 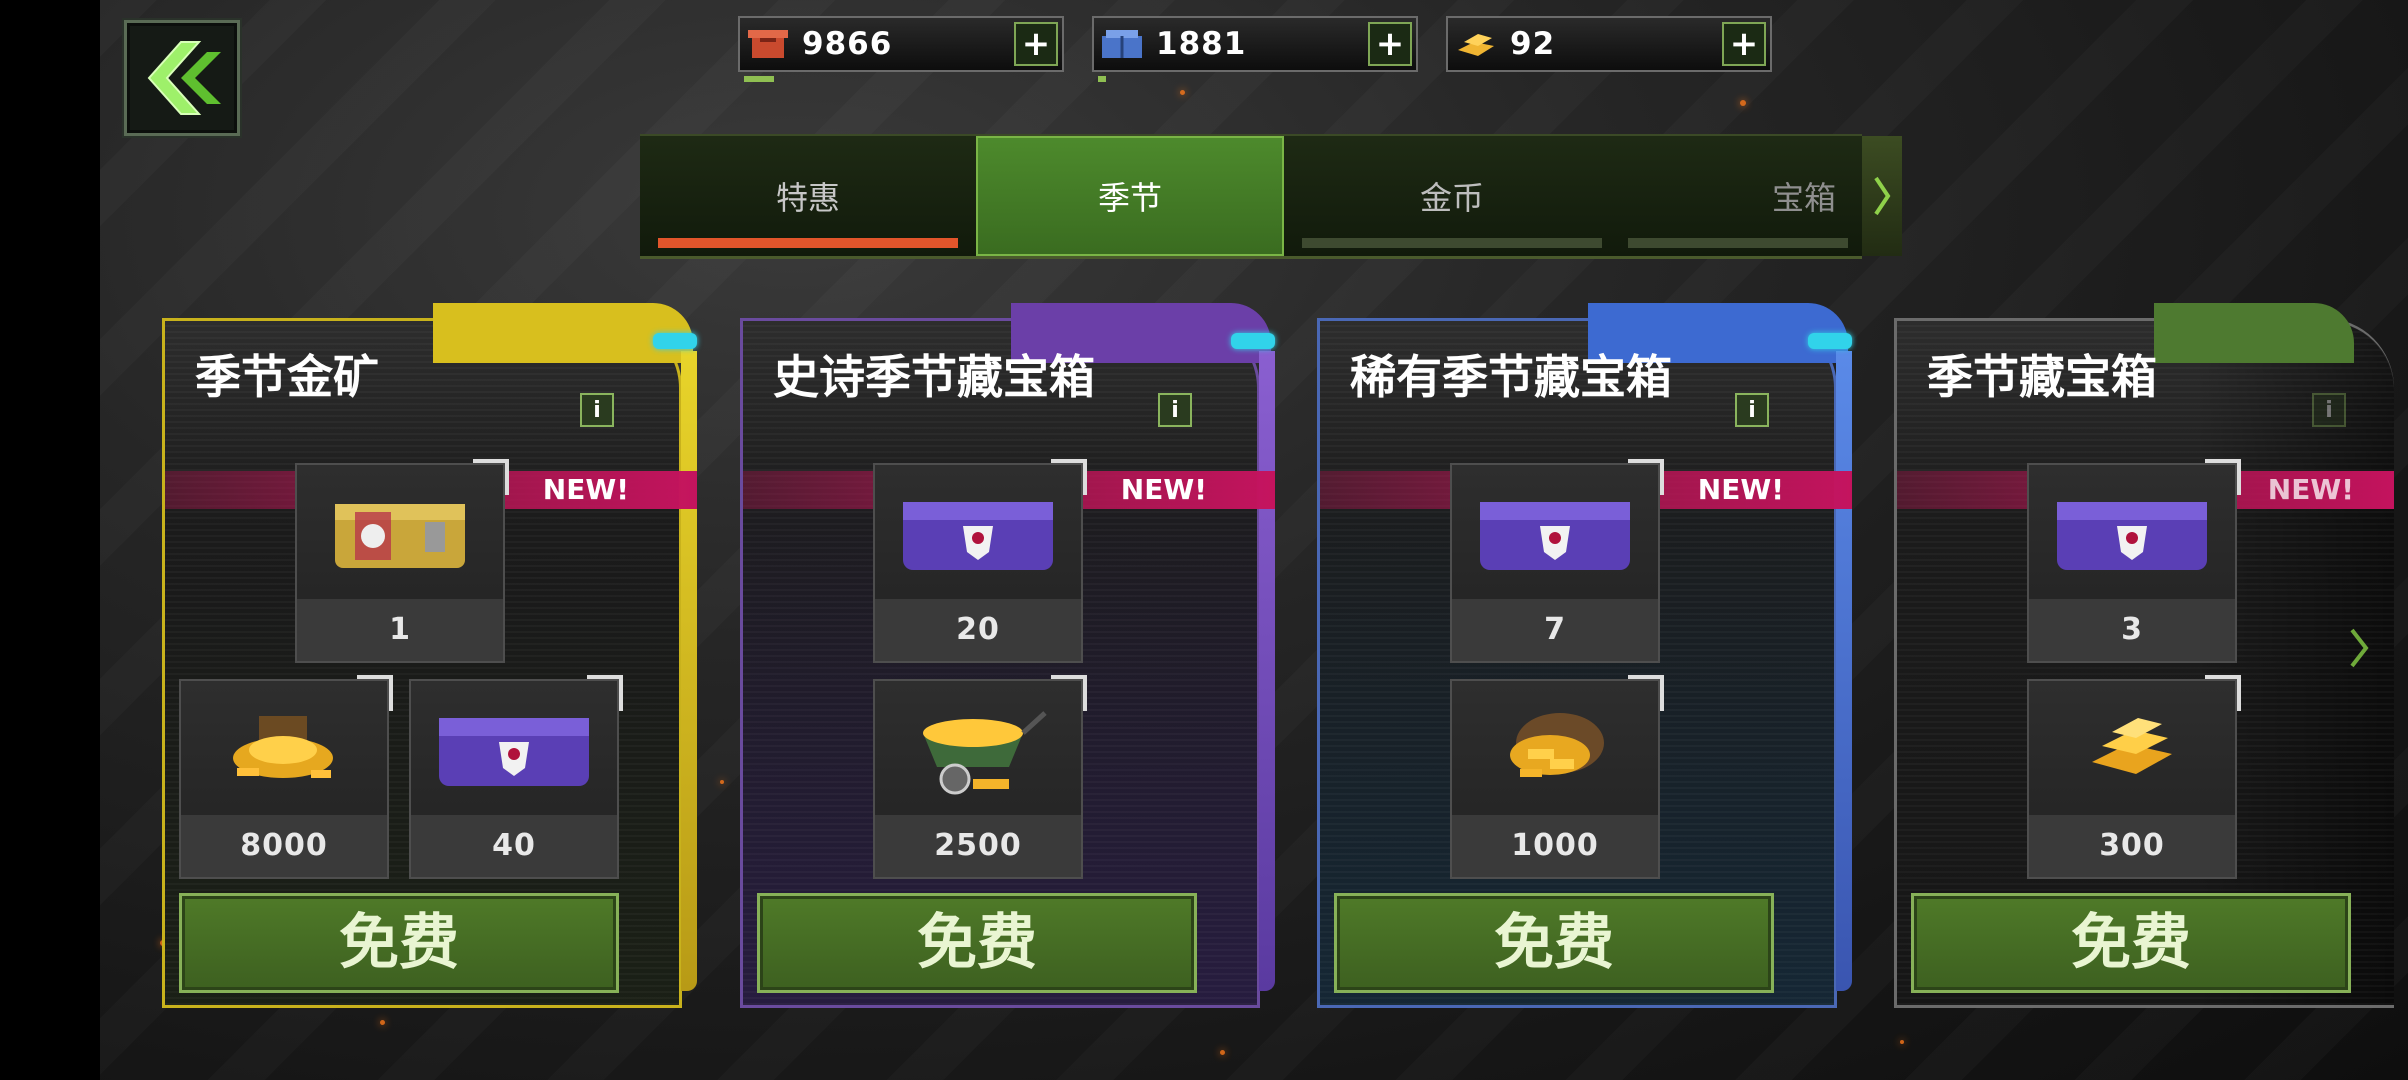 What do you see at coordinates (901, 49) in the screenshot?
I see `resource-counter-red: 9866 +` at bounding box center [901, 49].